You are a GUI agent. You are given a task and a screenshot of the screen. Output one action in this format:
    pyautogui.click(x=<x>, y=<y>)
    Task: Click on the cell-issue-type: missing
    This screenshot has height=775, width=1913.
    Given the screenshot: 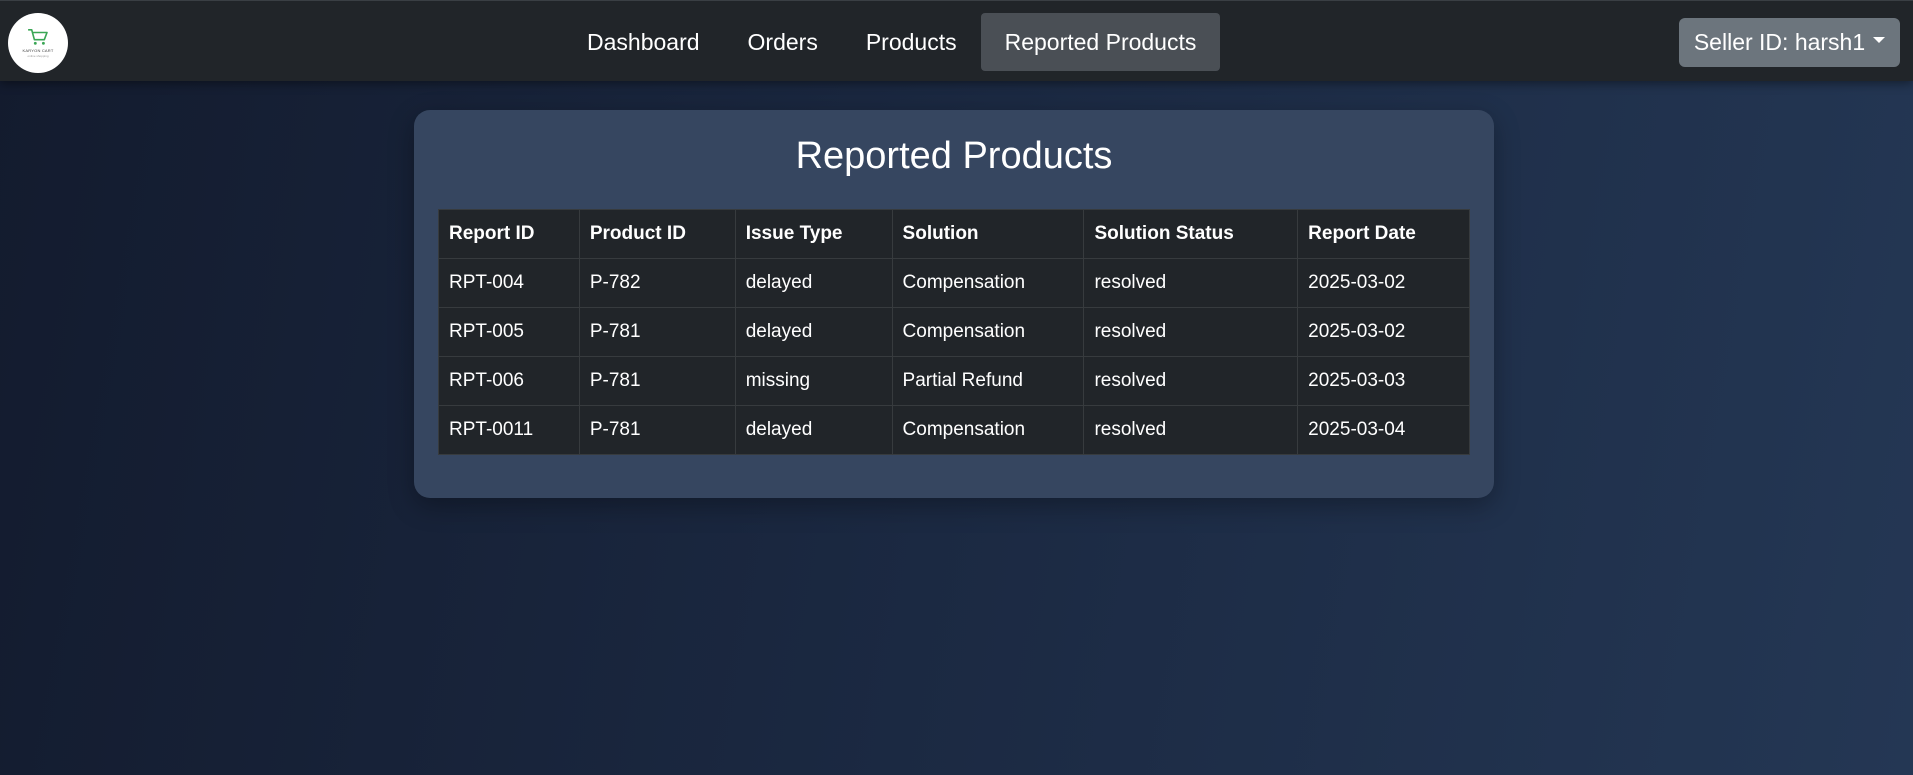 What is the action you would take?
    pyautogui.click(x=813, y=381)
    